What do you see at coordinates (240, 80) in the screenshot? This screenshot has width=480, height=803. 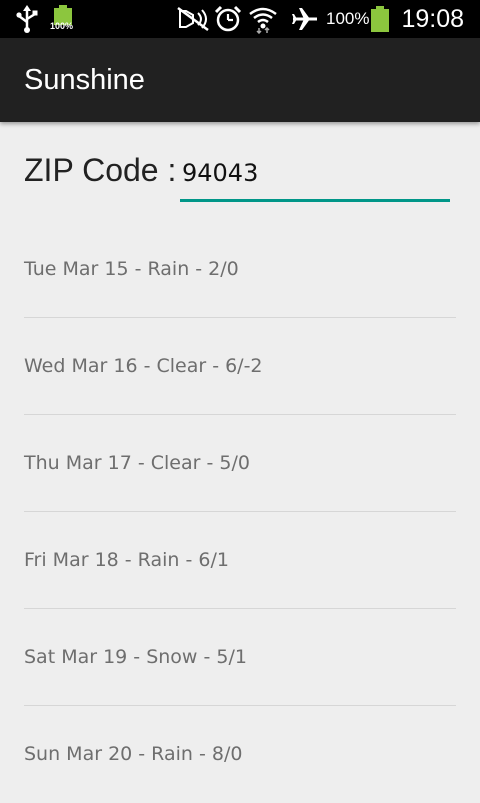 I see `action-bar: Sunshine` at bounding box center [240, 80].